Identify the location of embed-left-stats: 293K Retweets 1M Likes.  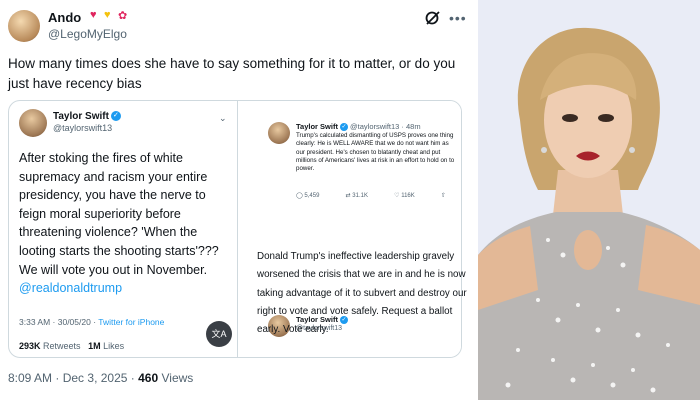
(72, 346).